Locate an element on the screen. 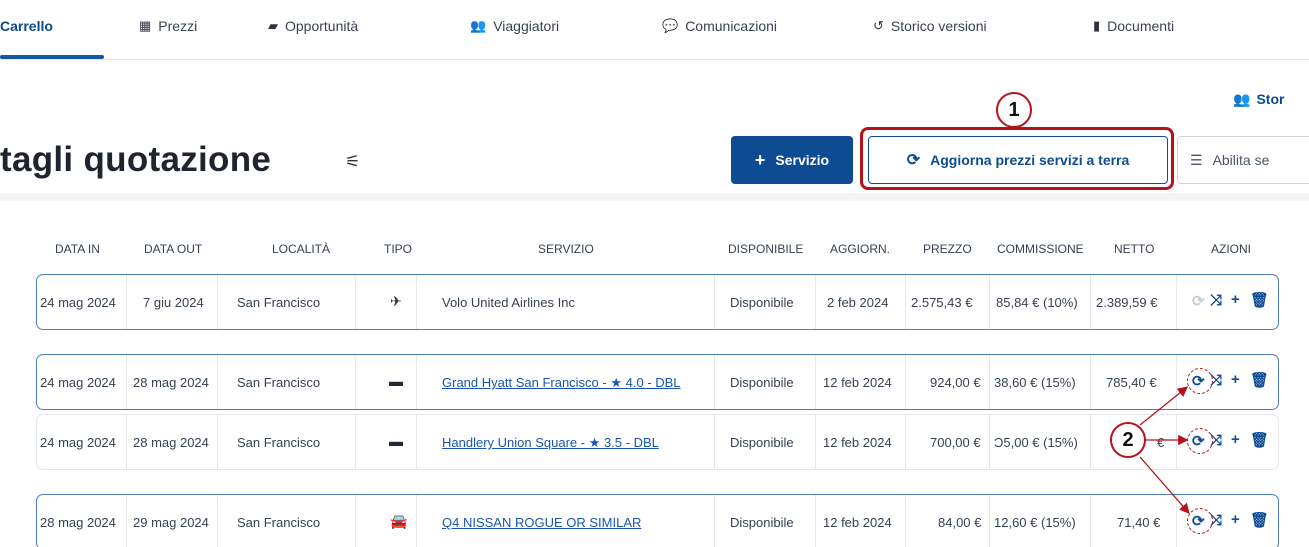  tab-viaggiatori: 👥 Viaggiatori is located at coordinates (514, 26).